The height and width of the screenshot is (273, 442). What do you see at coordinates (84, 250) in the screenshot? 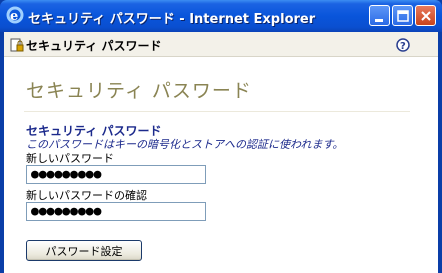
I see `set-password-button: パスワード設定` at bounding box center [84, 250].